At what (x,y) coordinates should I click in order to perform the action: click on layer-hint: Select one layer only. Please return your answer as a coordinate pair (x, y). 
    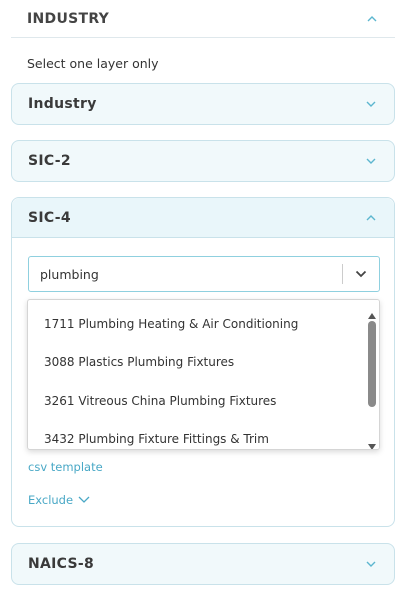
    Looking at the image, I should click on (93, 63).